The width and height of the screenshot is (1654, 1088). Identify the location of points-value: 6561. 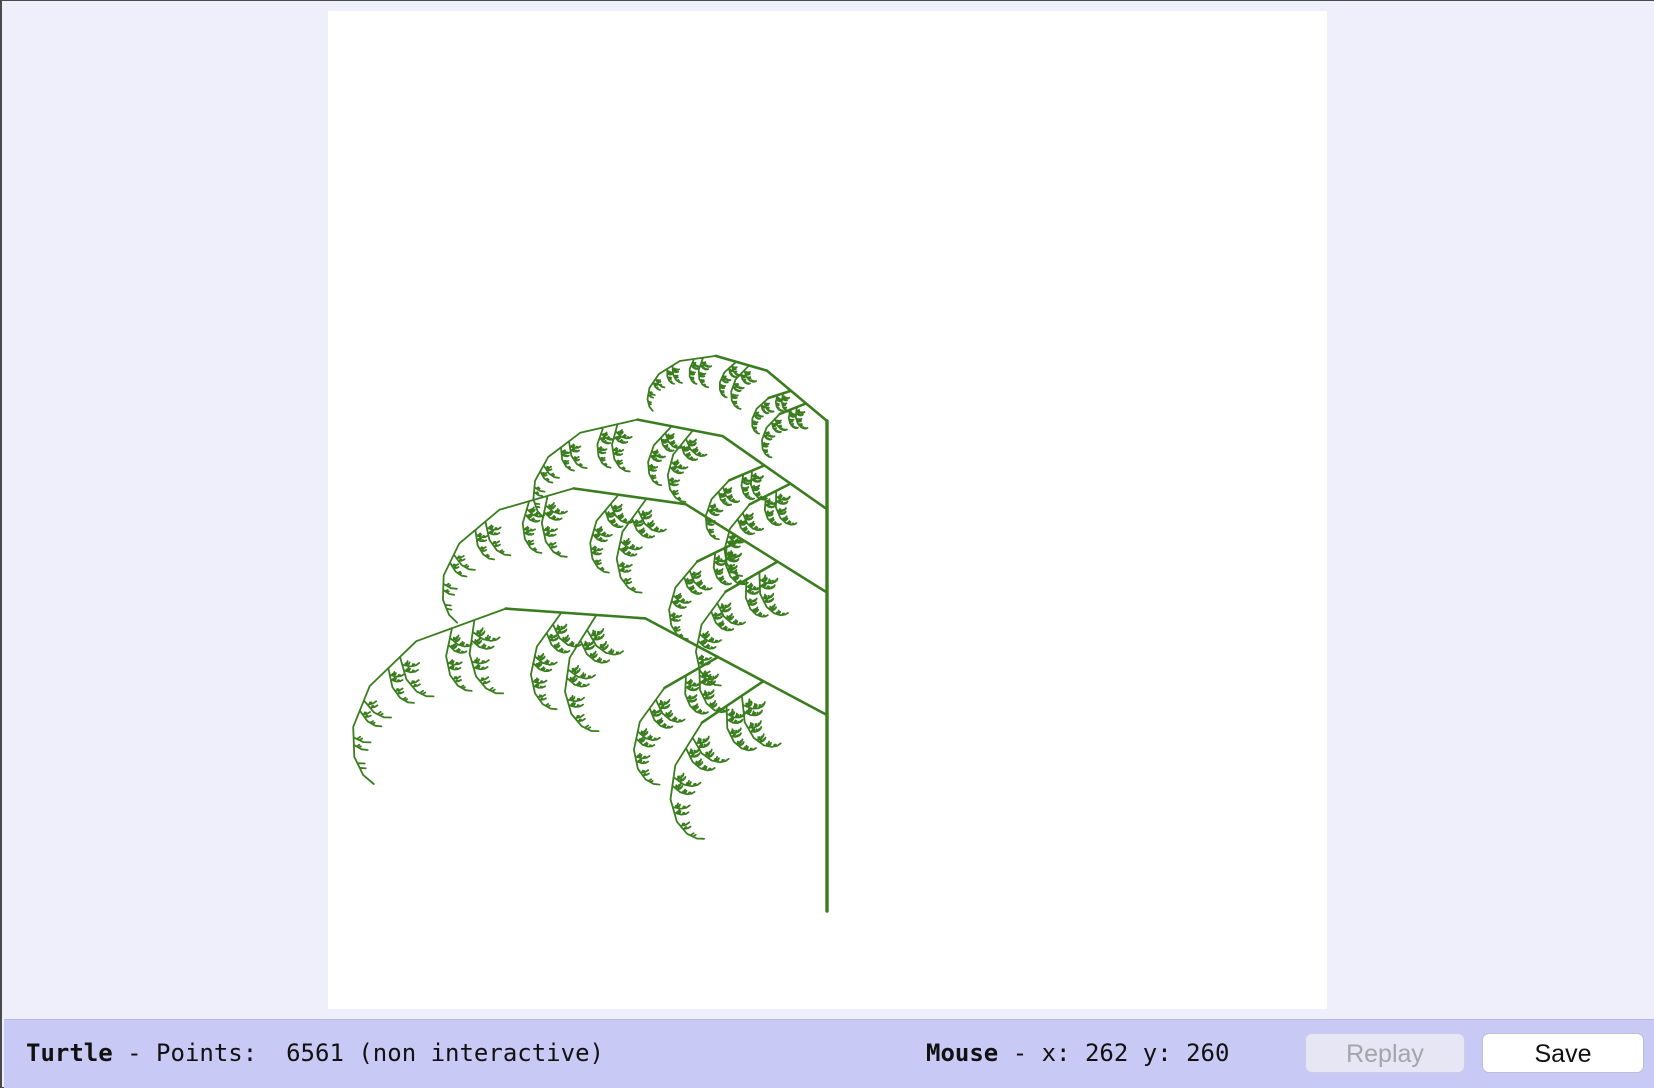
(315, 1053).